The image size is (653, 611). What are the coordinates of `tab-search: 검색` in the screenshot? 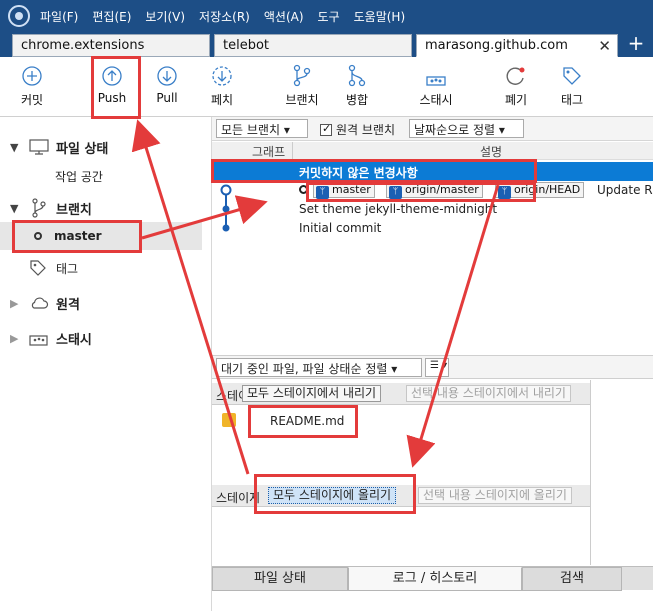 It's located at (572, 579).